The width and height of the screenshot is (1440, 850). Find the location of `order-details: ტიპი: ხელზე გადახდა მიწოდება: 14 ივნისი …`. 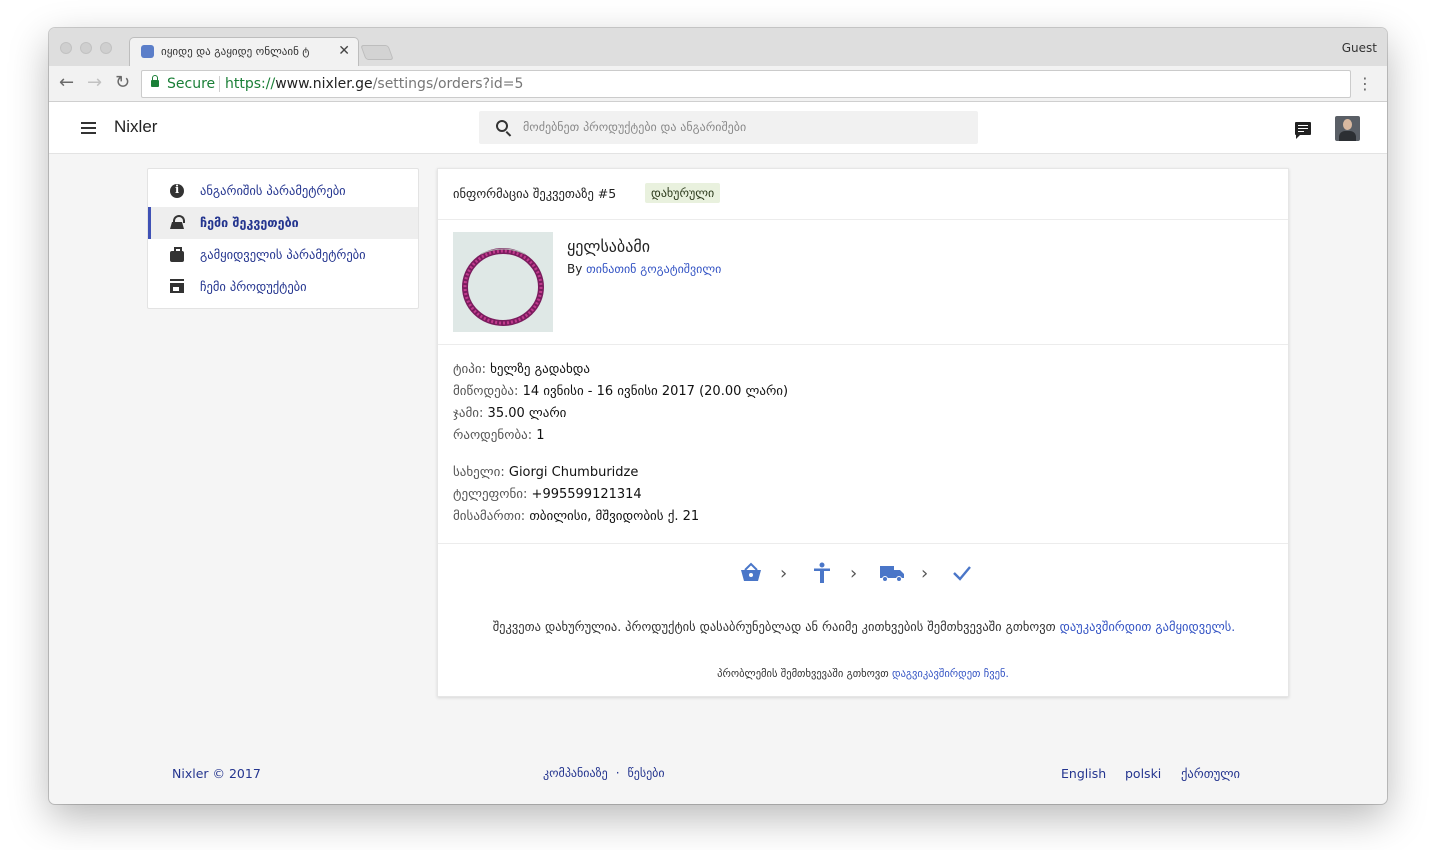

order-details: ტიპი: ხელზე გადახდა მიწოდება: 14 ივნისი … is located at coordinates (853, 443).